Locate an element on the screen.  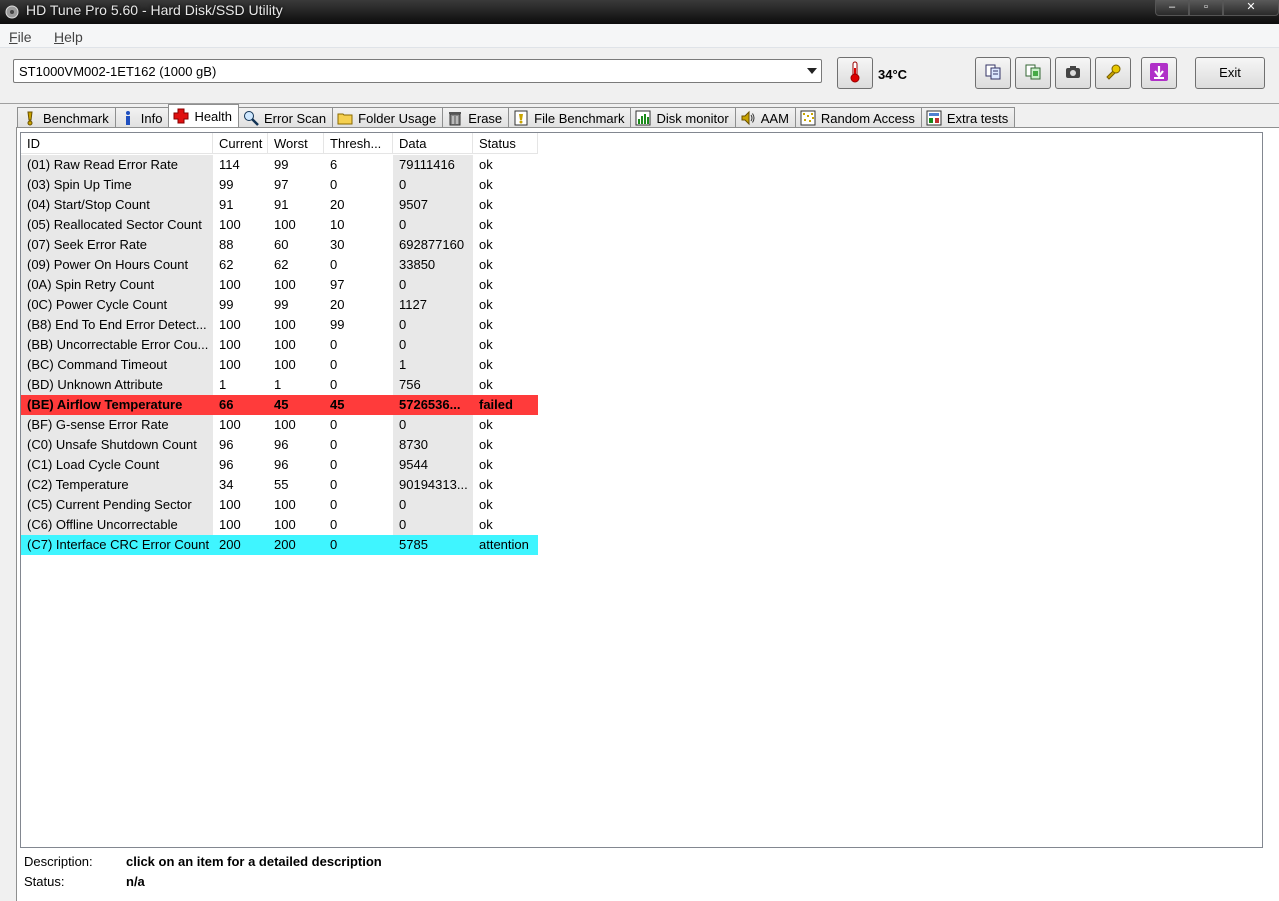
data-cell: 9507 is located at coordinates (433, 205).